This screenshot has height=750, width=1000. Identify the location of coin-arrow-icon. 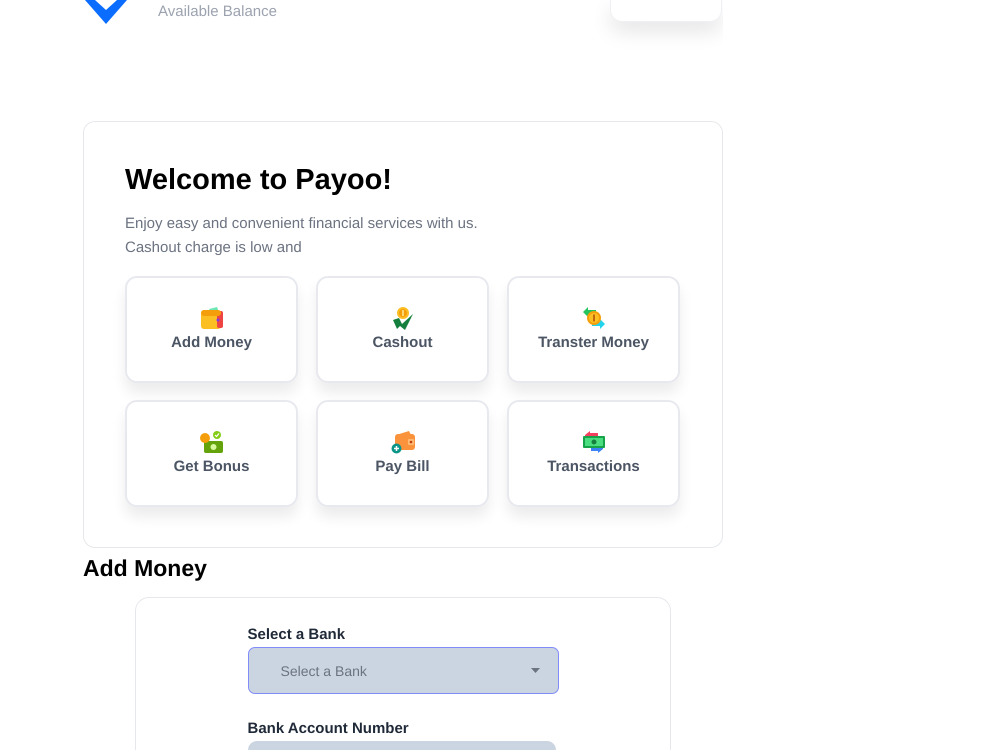
(402, 318).